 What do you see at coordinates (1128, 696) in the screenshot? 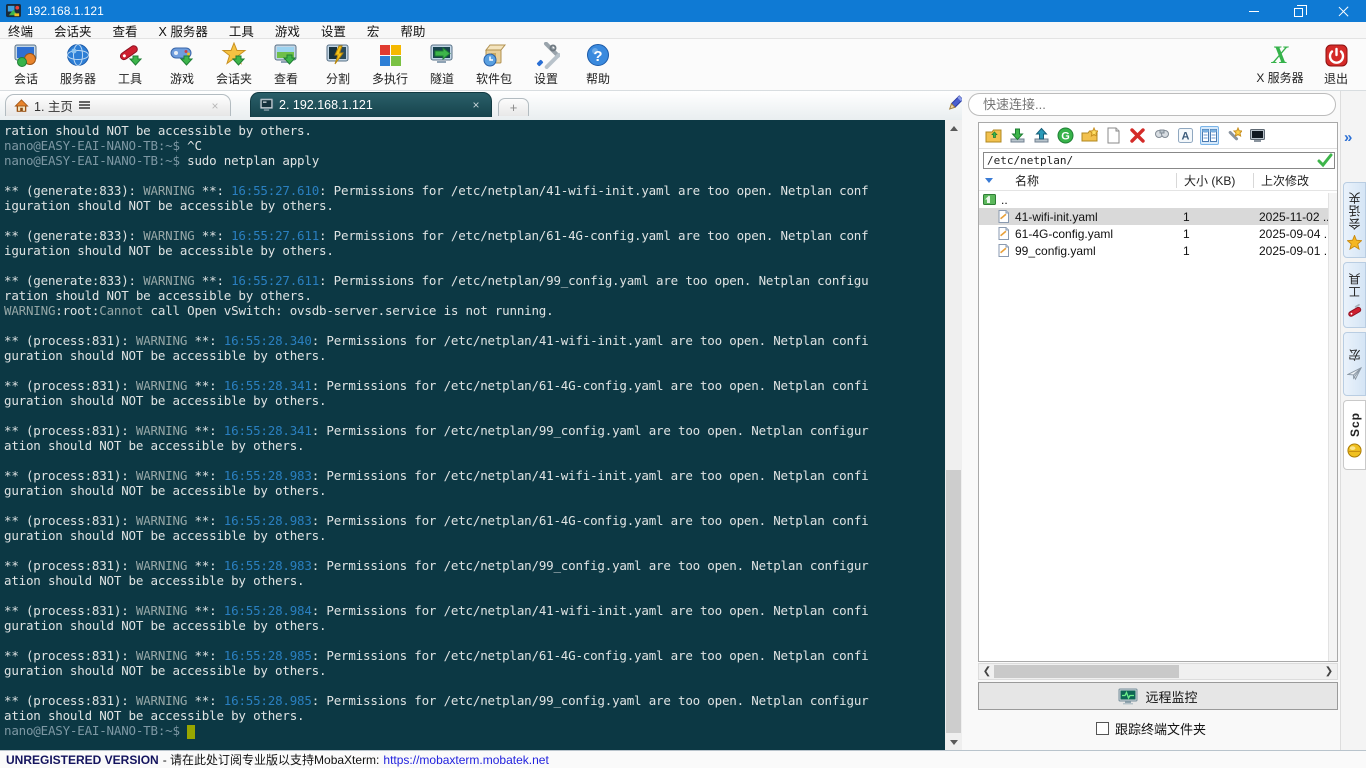
I see `remote-monitoring-icon` at bounding box center [1128, 696].